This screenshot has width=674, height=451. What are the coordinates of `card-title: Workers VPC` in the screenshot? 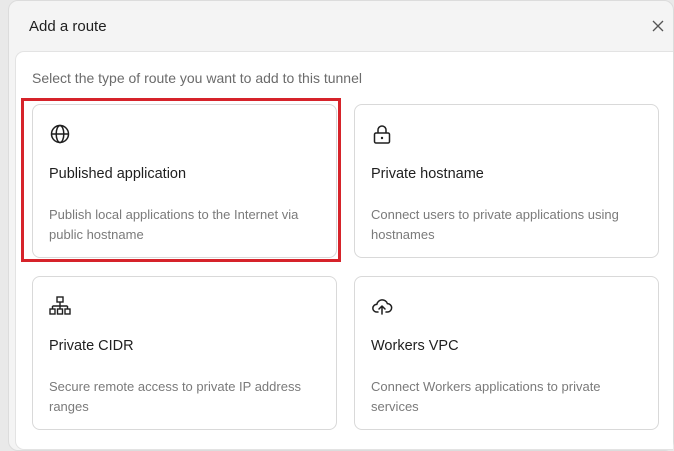 It's located at (415, 346).